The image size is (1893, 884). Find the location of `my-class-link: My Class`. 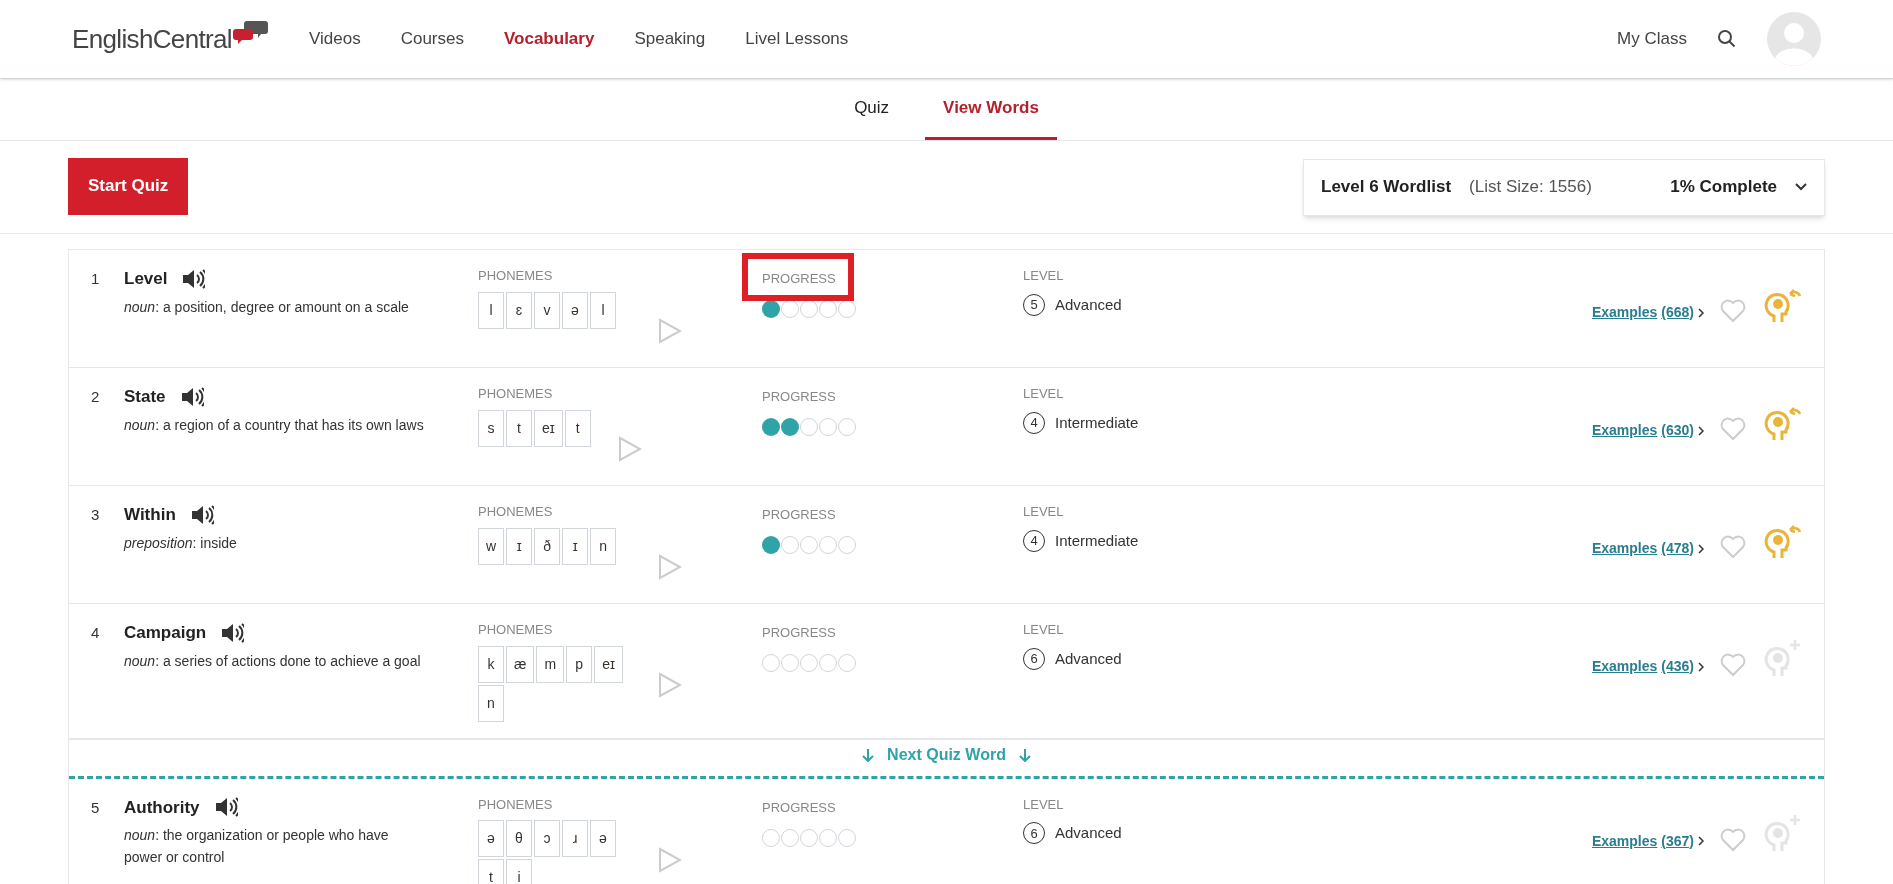

my-class-link: My Class is located at coordinates (1652, 39).